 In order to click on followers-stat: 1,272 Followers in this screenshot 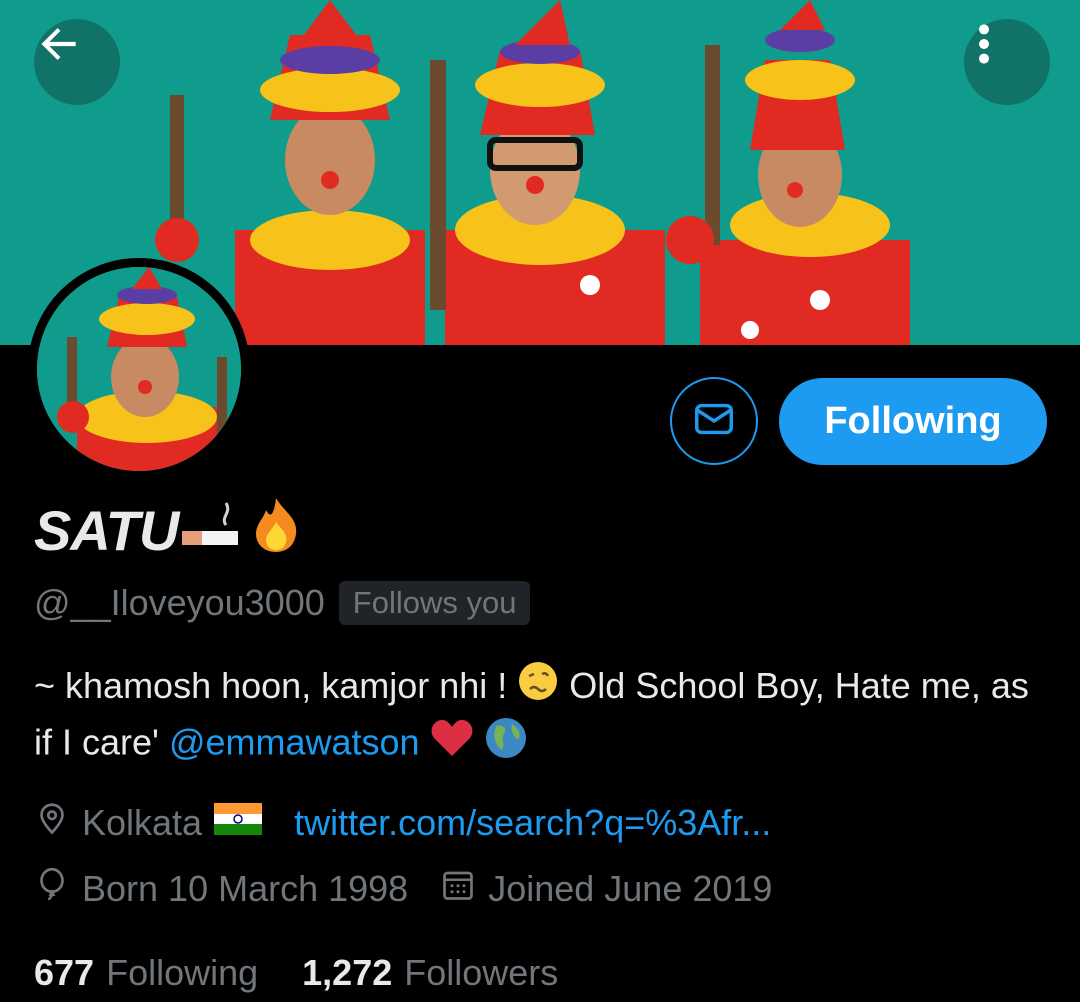, I will do `click(430, 973)`.